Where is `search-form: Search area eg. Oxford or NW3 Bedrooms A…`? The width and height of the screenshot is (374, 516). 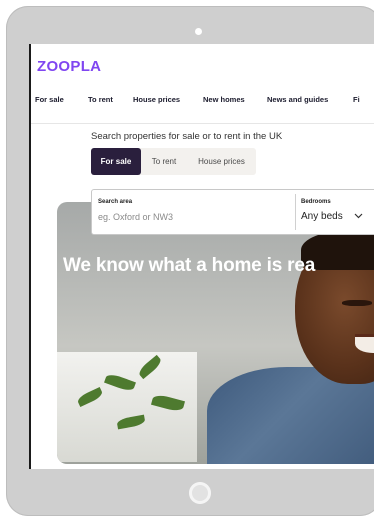
search-form: Search area eg. Oxford or NW3 Bedrooms A… is located at coordinates (232, 212).